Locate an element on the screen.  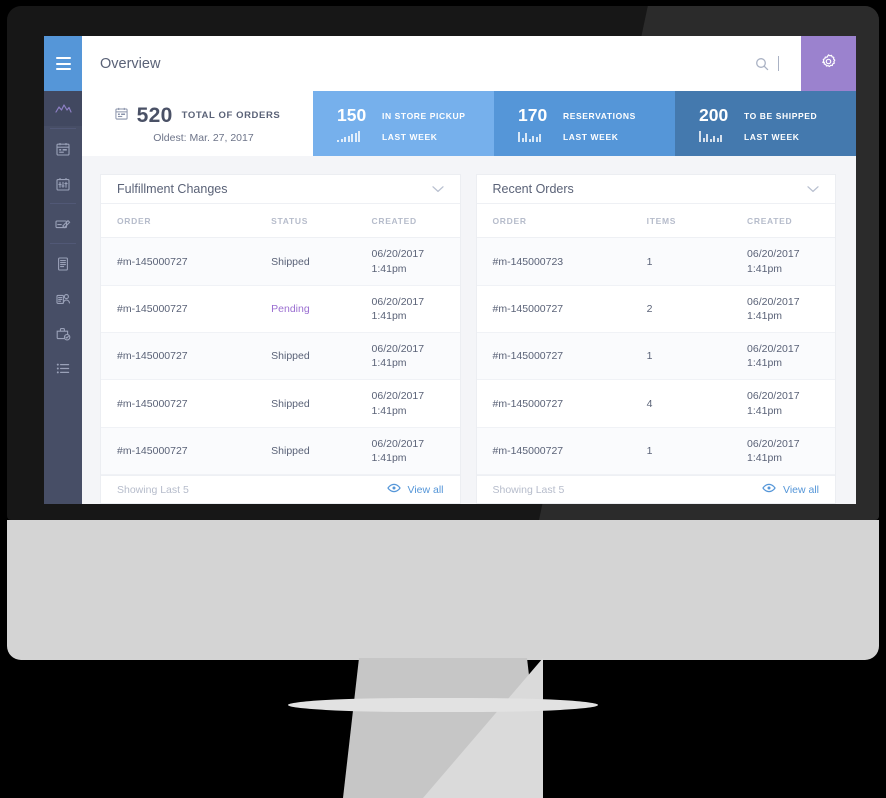
column-header-order: ORDER is located at coordinates (178, 221).